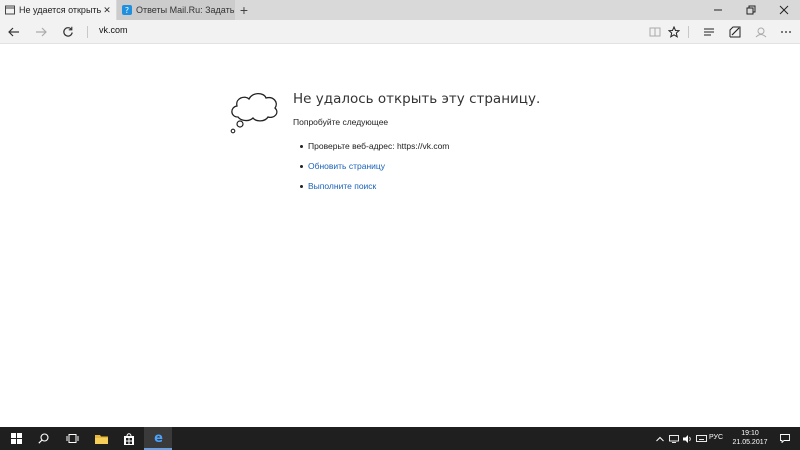 This screenshot has height=450, width=800. I want to click on reading-view-icon, so click(655, 32).